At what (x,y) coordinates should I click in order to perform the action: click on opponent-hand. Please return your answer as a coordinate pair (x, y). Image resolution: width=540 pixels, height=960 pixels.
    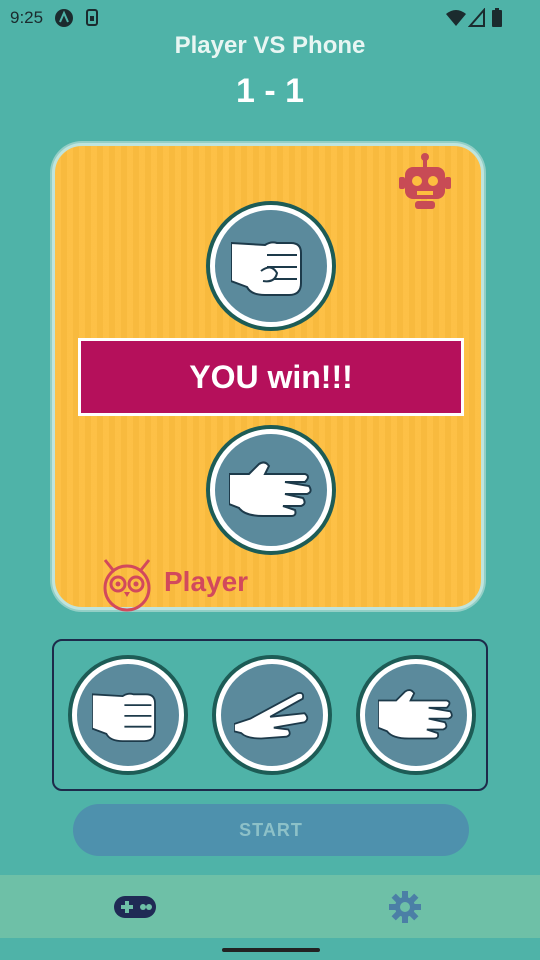
    Looking at the image, I should click on (271, 266).